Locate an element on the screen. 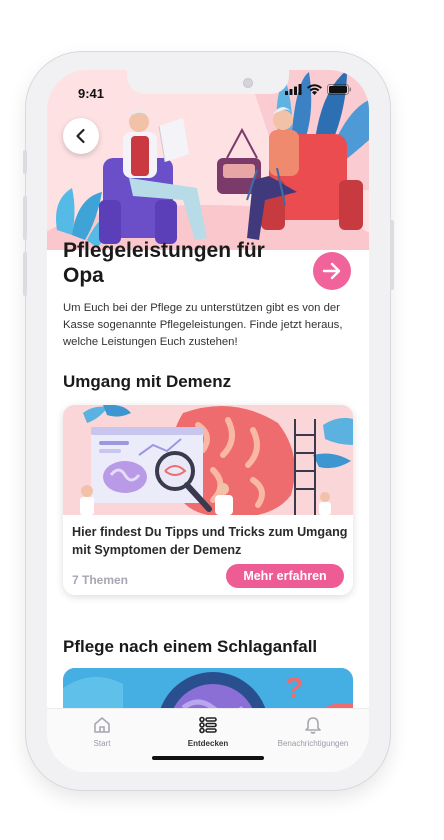  chevron-left-icon is located at coordinates (80, 136).